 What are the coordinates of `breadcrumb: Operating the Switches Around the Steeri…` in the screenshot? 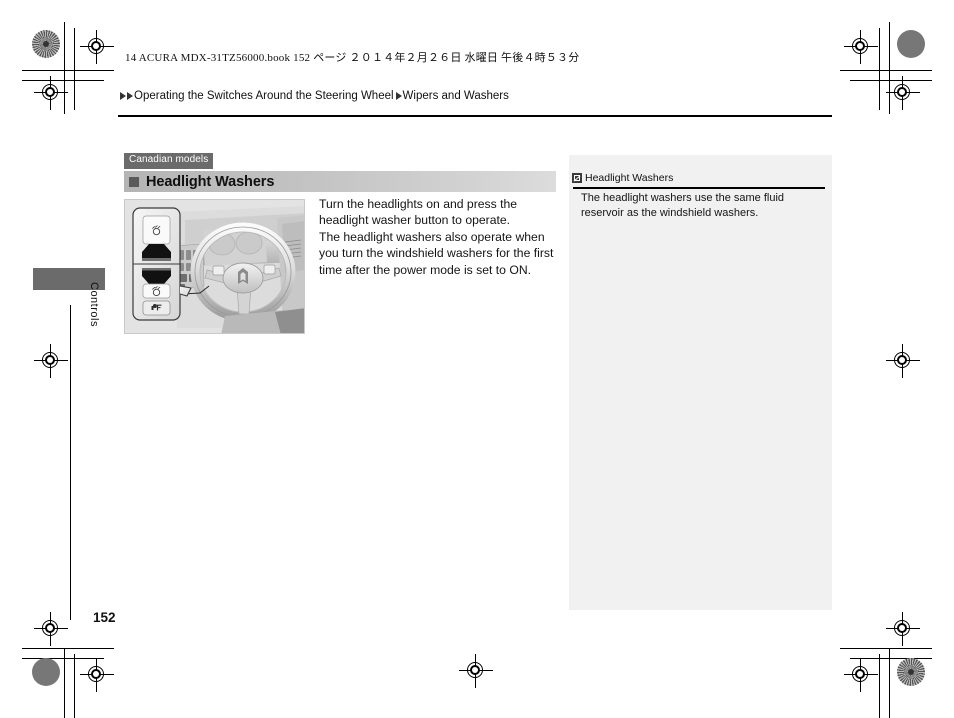 It's located at (315, 96).